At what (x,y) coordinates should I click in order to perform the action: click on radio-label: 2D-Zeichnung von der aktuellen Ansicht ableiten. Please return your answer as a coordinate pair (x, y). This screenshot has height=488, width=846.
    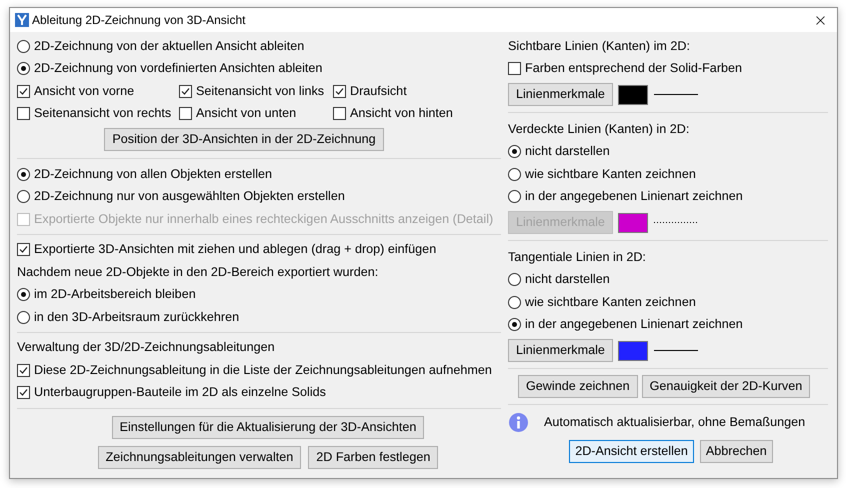
    Looking at the image, I should click on (169, 46).